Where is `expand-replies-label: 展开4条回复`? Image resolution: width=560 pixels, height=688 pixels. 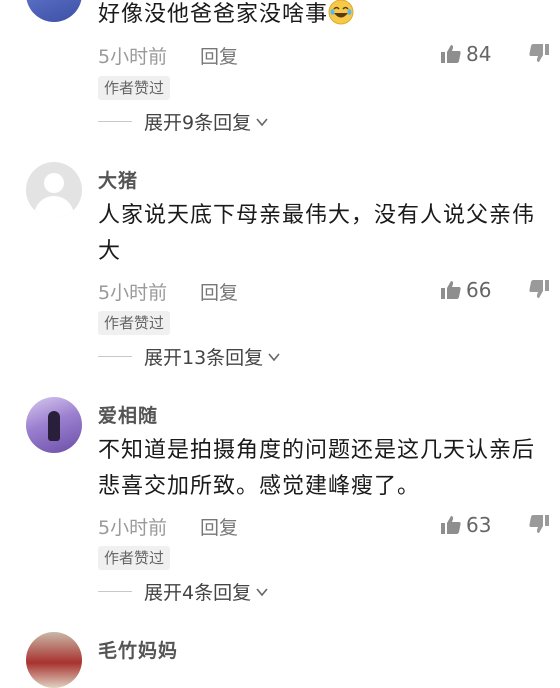 expand-replies-label: 展开4条回复 is located at coordinates (198, 593).